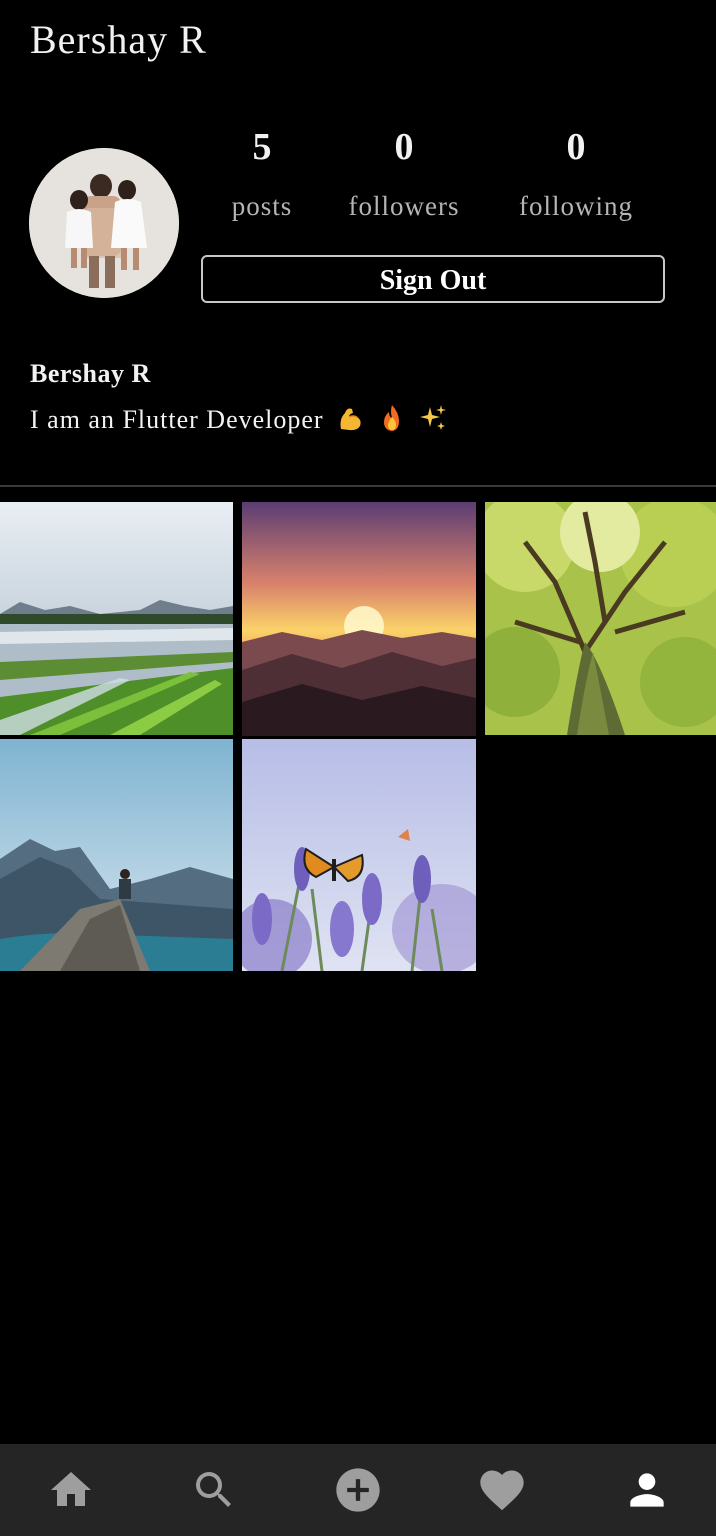  I want to click on nav-home, so click(71, 1490).